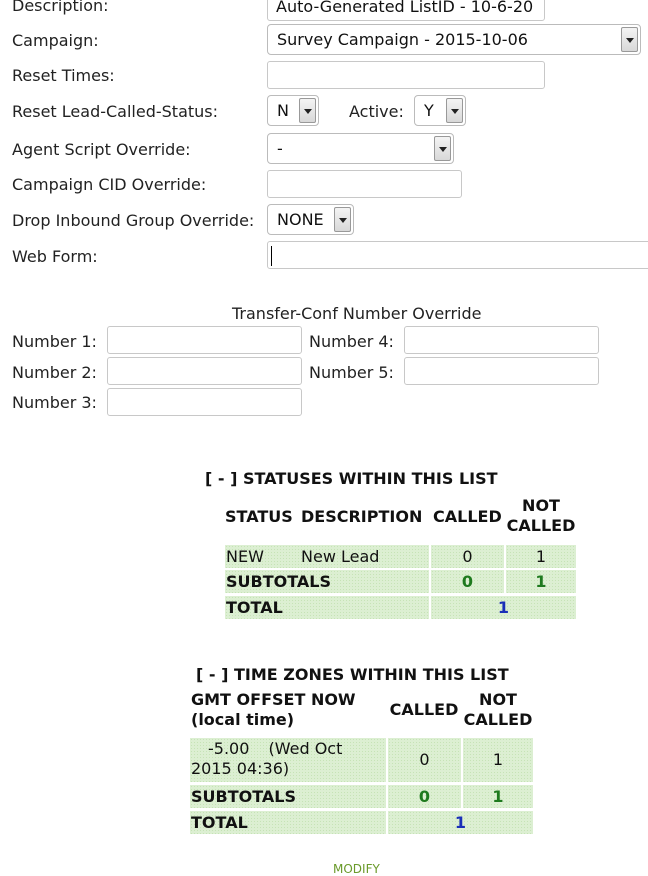  Describe the element at coordinates (541, 515) in the screenshot. I see `not-called-column-header: NOT CALLED` at that location.